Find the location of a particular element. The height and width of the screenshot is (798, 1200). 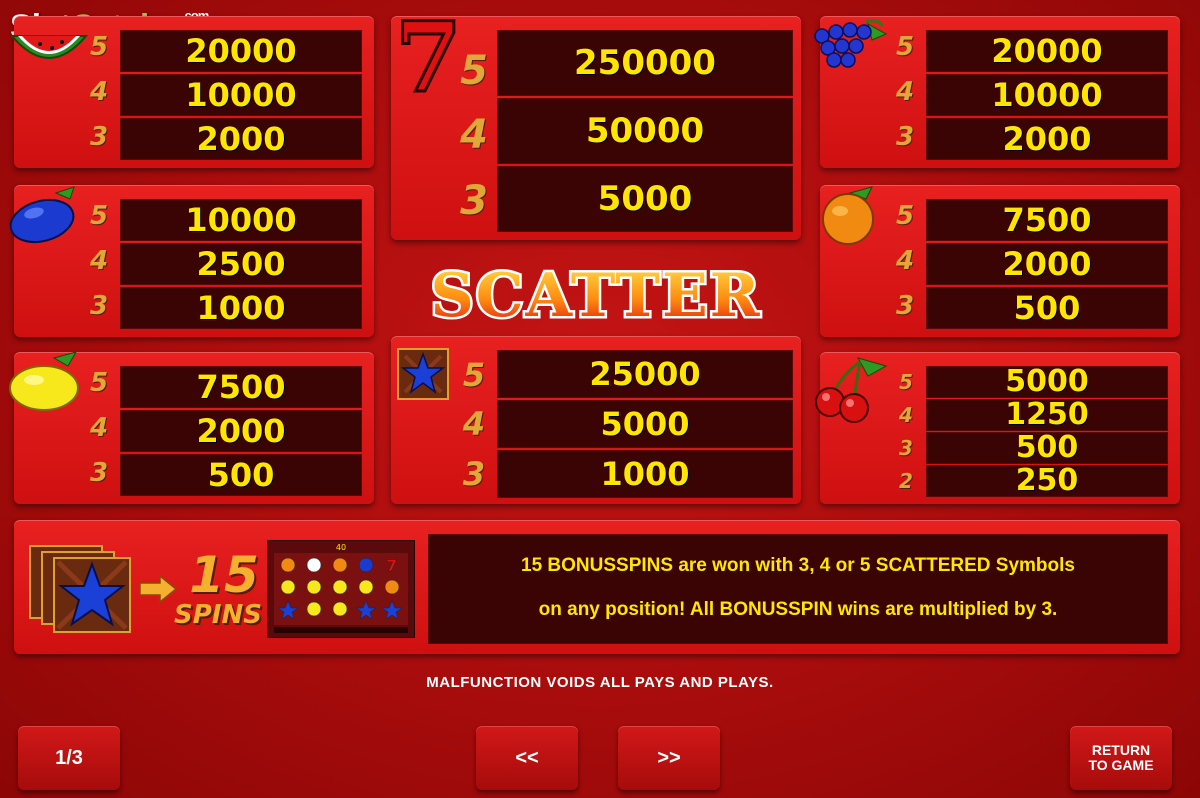

spins-count: 15 is located at coordinates (224, 575).